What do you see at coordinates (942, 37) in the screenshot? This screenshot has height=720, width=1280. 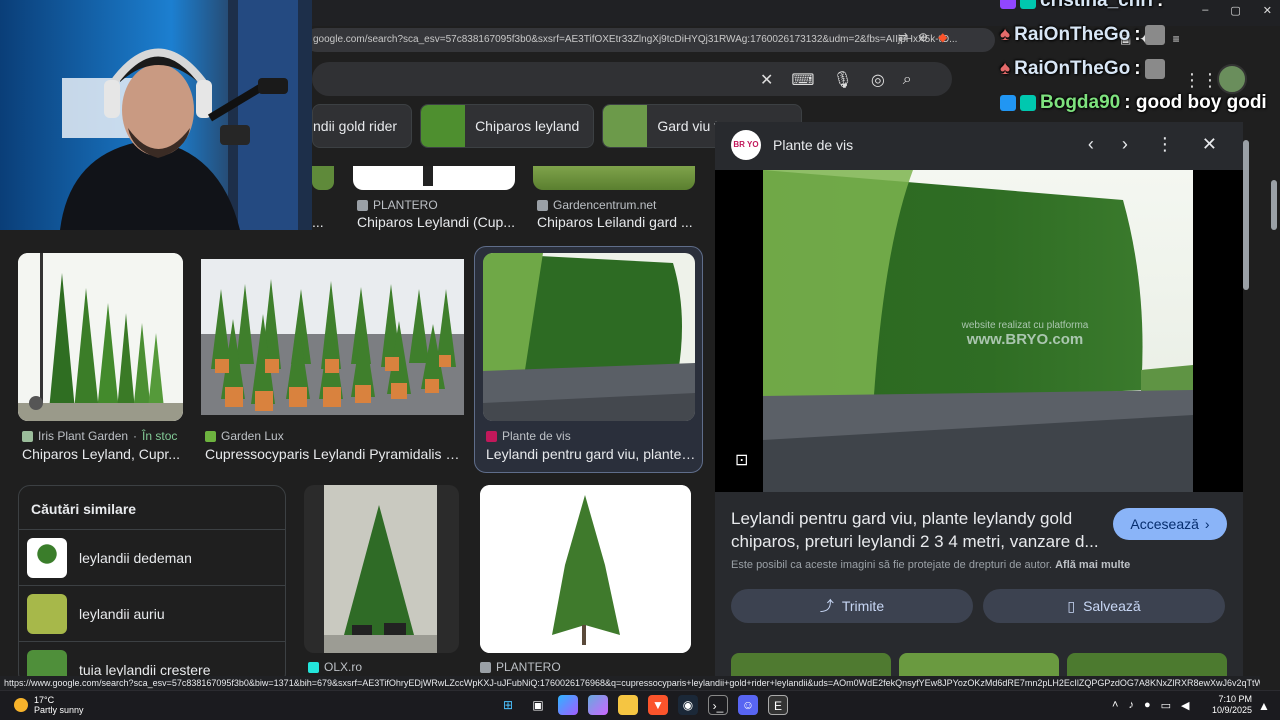 I see `brave-shield-icon: ◆` at bounding box center [942, 37].